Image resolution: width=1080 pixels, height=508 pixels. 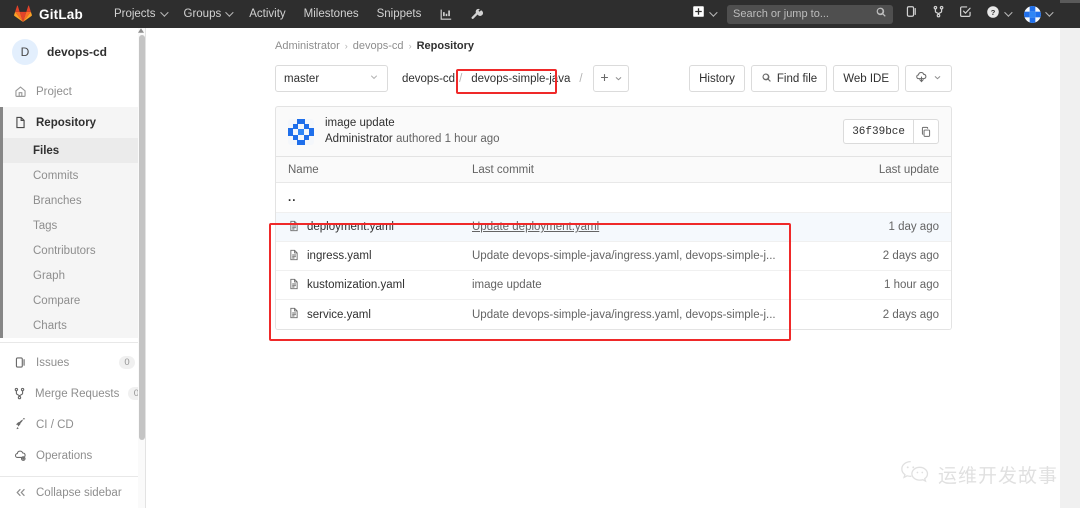 I want to click on sidebar-scrollbar, so click(x=141, y=267).